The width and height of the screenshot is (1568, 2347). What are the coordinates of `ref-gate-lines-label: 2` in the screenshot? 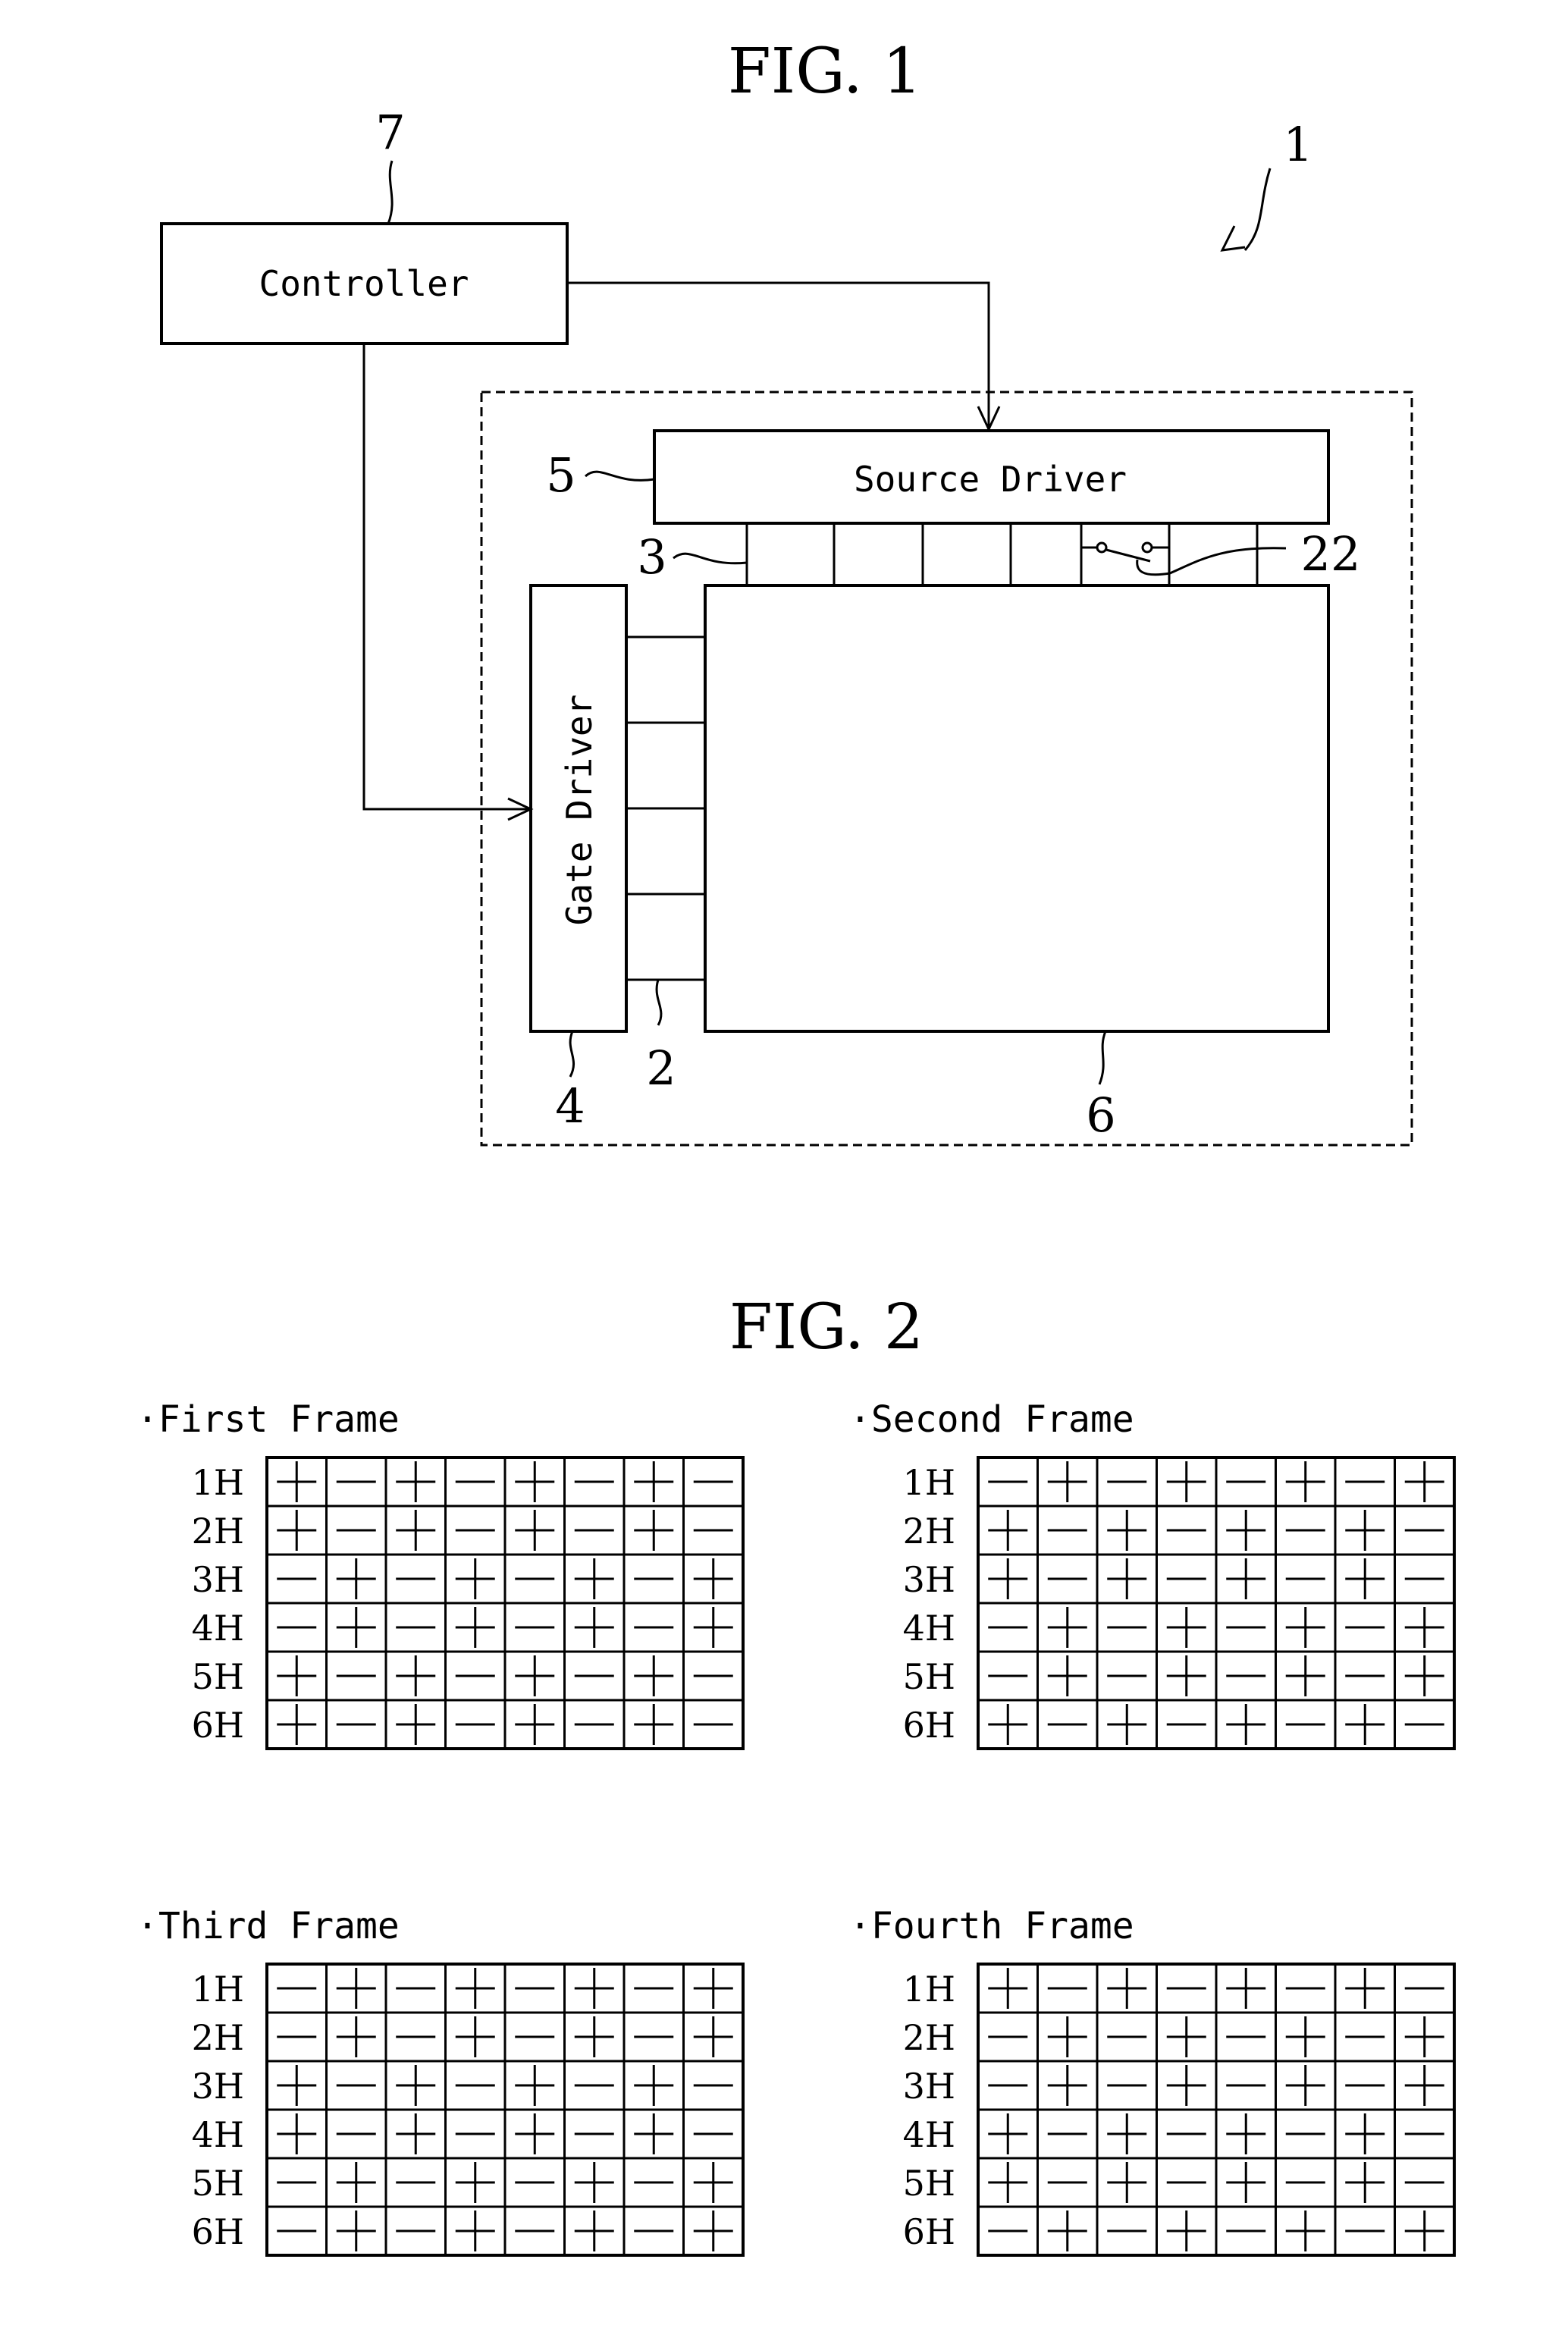 It's located at (661, 1068).